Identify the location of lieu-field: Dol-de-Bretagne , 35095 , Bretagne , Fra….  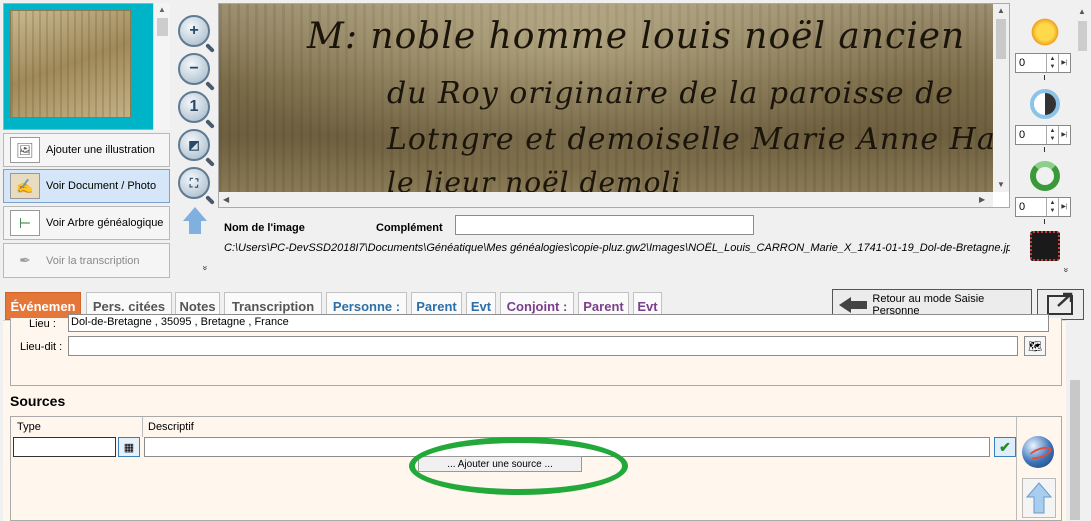
(558, 323).